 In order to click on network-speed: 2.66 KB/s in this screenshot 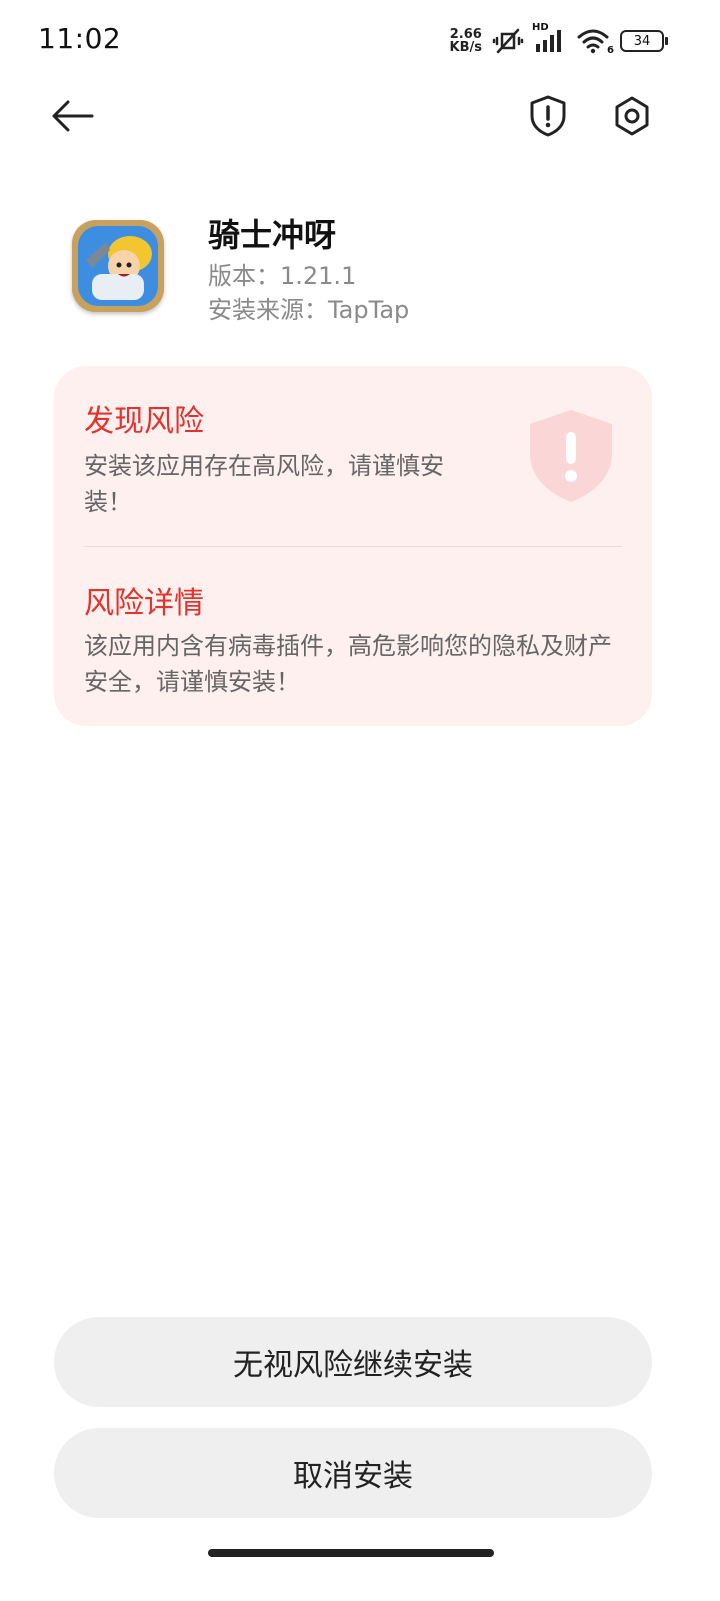, I will do `click(466, 41)`.